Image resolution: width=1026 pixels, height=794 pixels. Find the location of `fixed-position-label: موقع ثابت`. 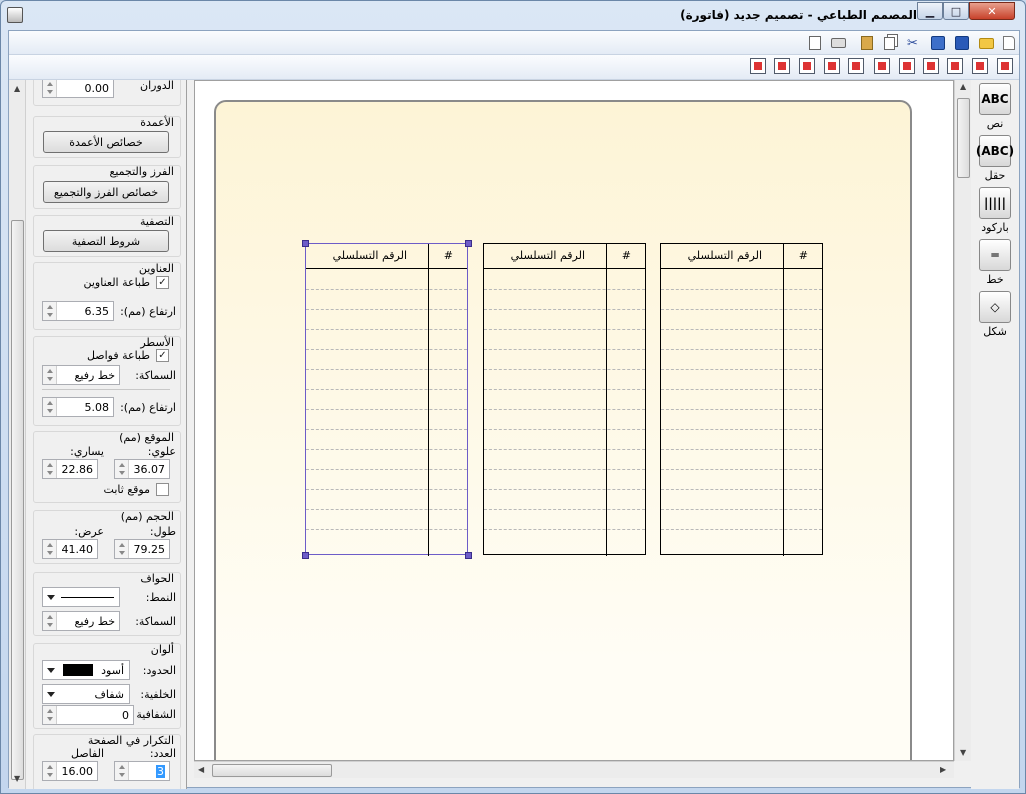

fixed-position-label: موقع ثابت is located at coordinates (126, 489).